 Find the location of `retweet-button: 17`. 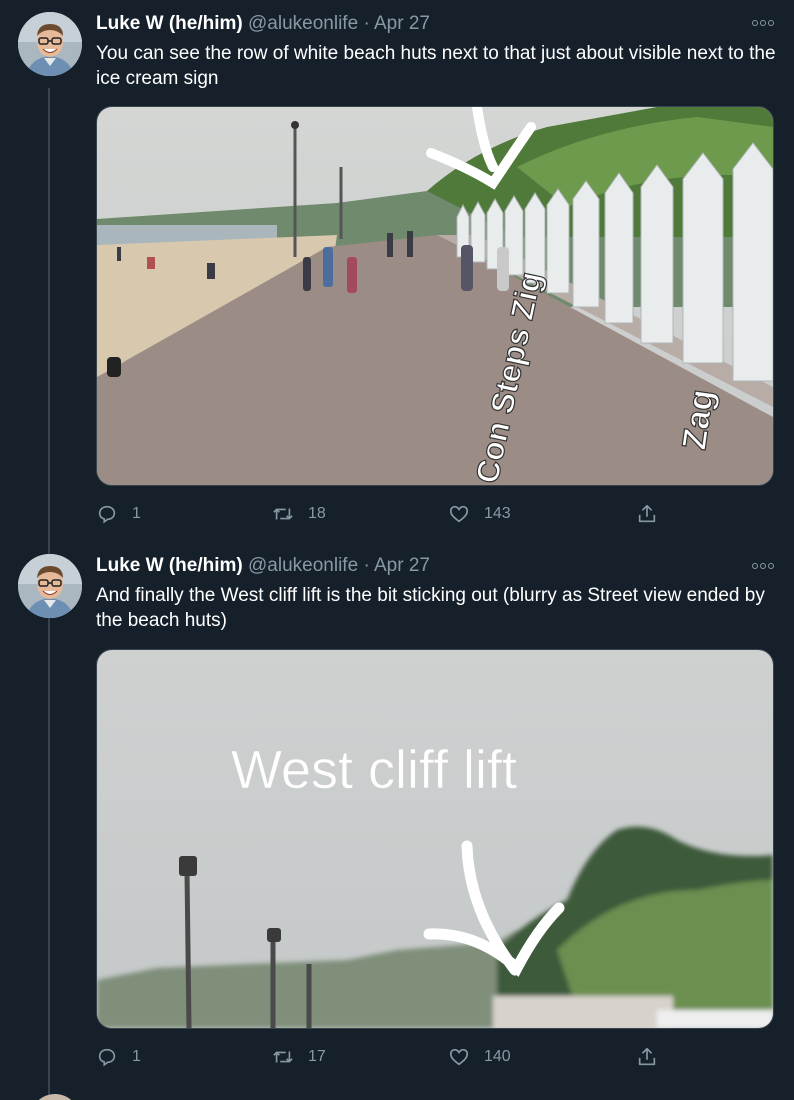

retweet-button: 17 is located at coordinates (299, 1057).